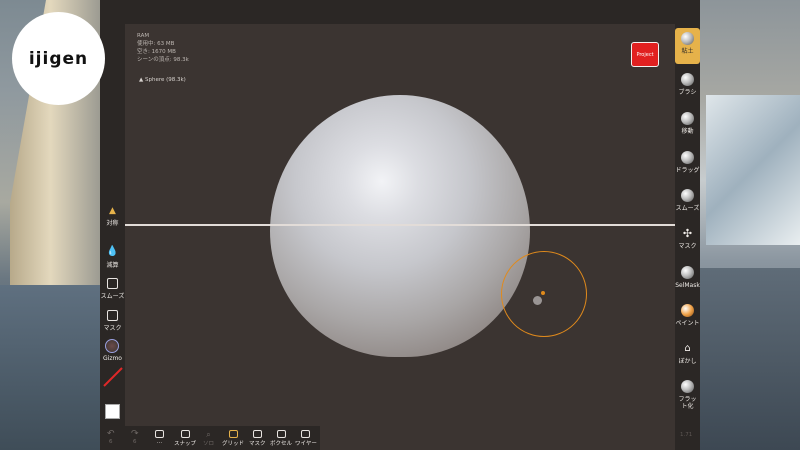 Image resolution: width=800 pixels, height=450 pixels. I want to click on eye-slash-icon, so click(257, 434).